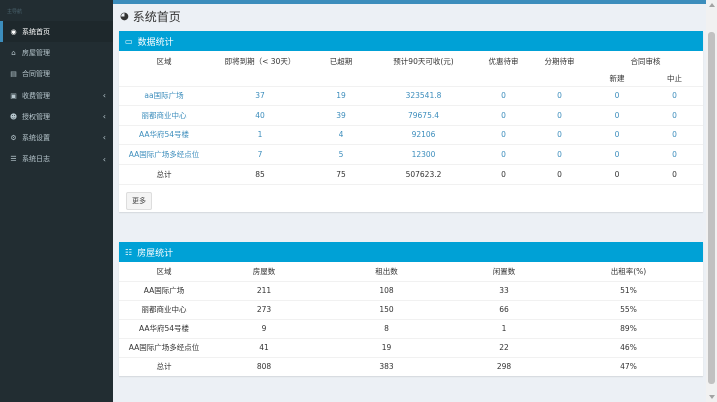 The image size is (717, 402). Describe the element at coordinates (156, 17) in the screenshot. I see `page-title-text: 系统首页` at that location.